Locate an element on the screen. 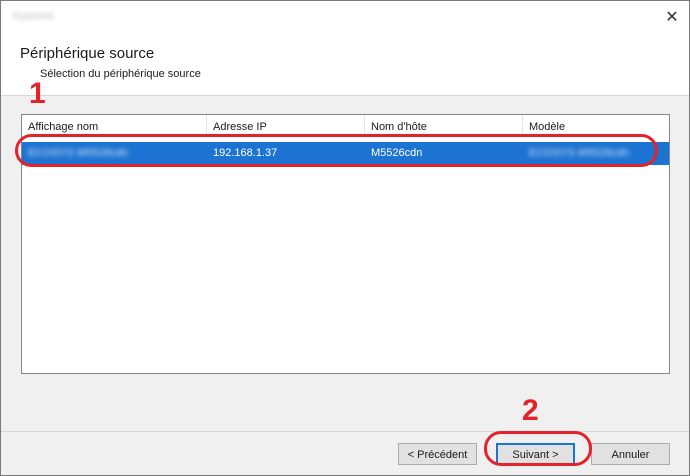  step-2-marker: 2 is located at coordinates (530, 410).